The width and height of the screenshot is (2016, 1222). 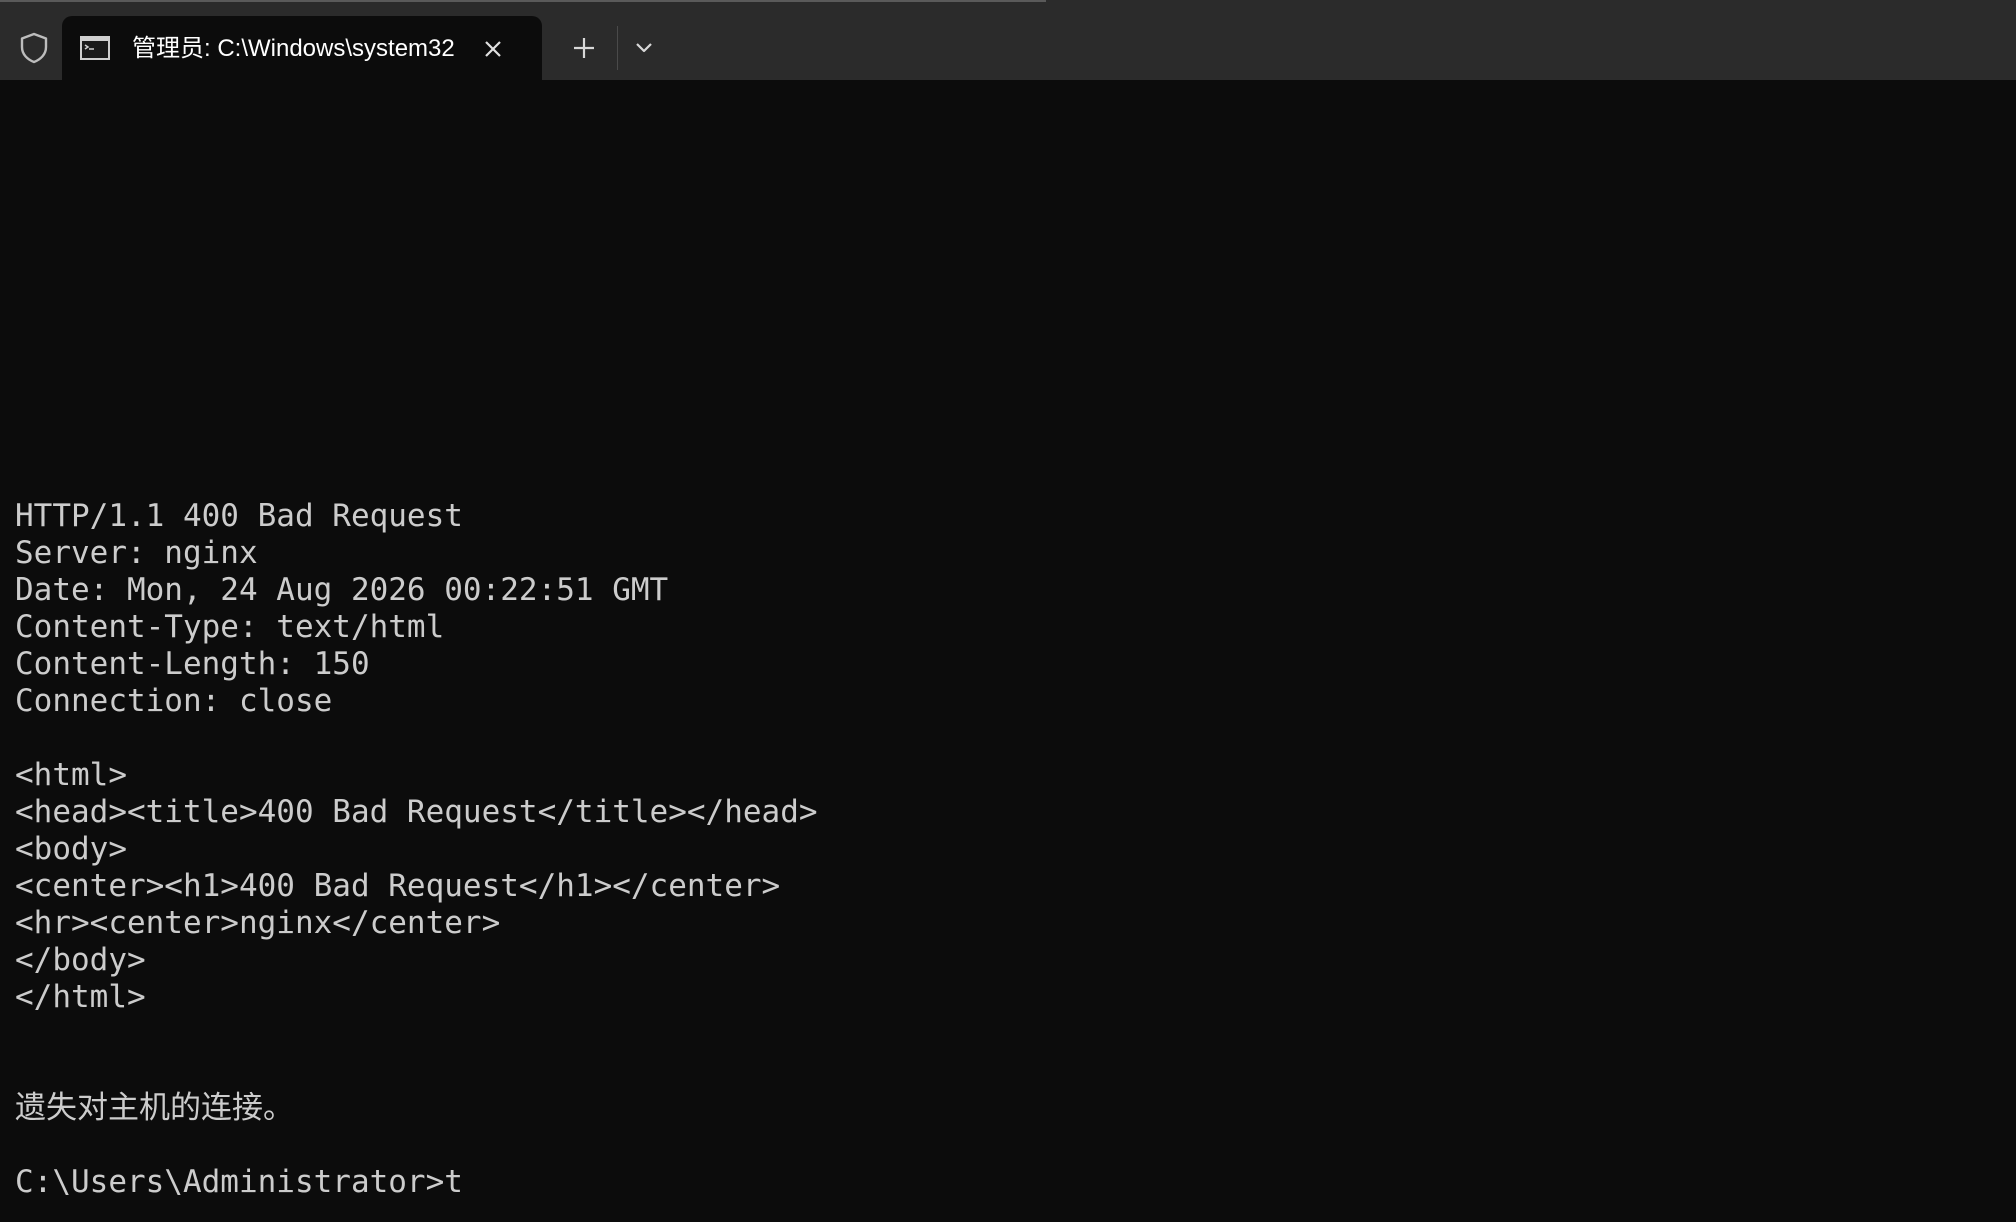 What do you see at coordinates (192, 664) in the screenshot?
I see `terminal-line: Content-Length: 150` at bounding box center [192, 664].